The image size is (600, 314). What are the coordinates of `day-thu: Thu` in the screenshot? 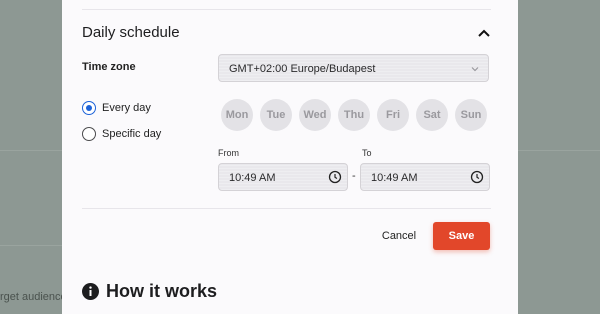 It's located at (354, 115).